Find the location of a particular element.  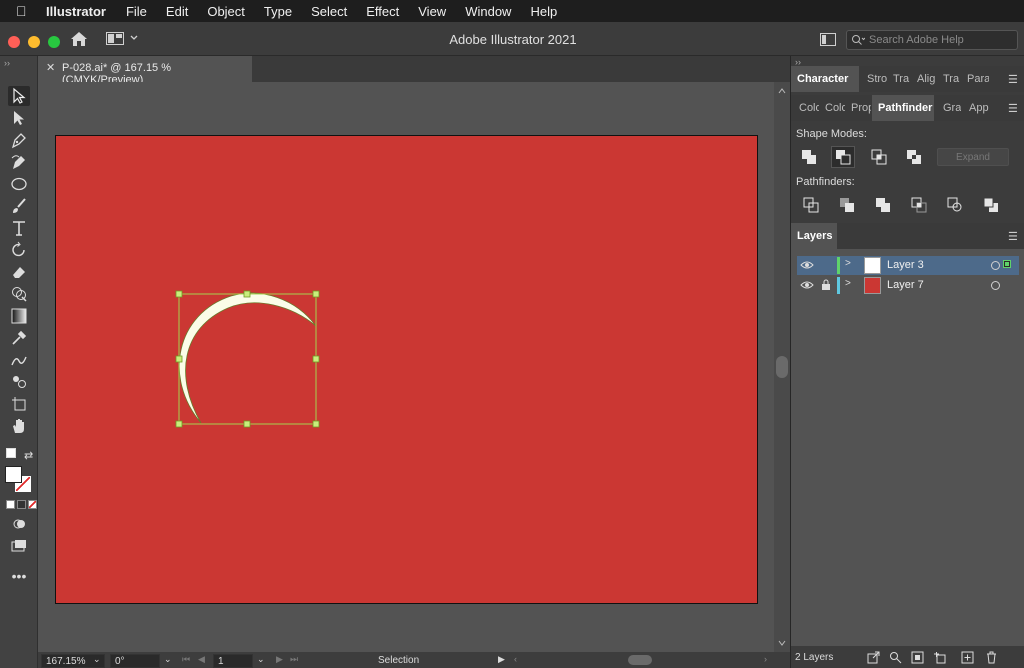

menu-file: File is located at coordinates (136, 11).